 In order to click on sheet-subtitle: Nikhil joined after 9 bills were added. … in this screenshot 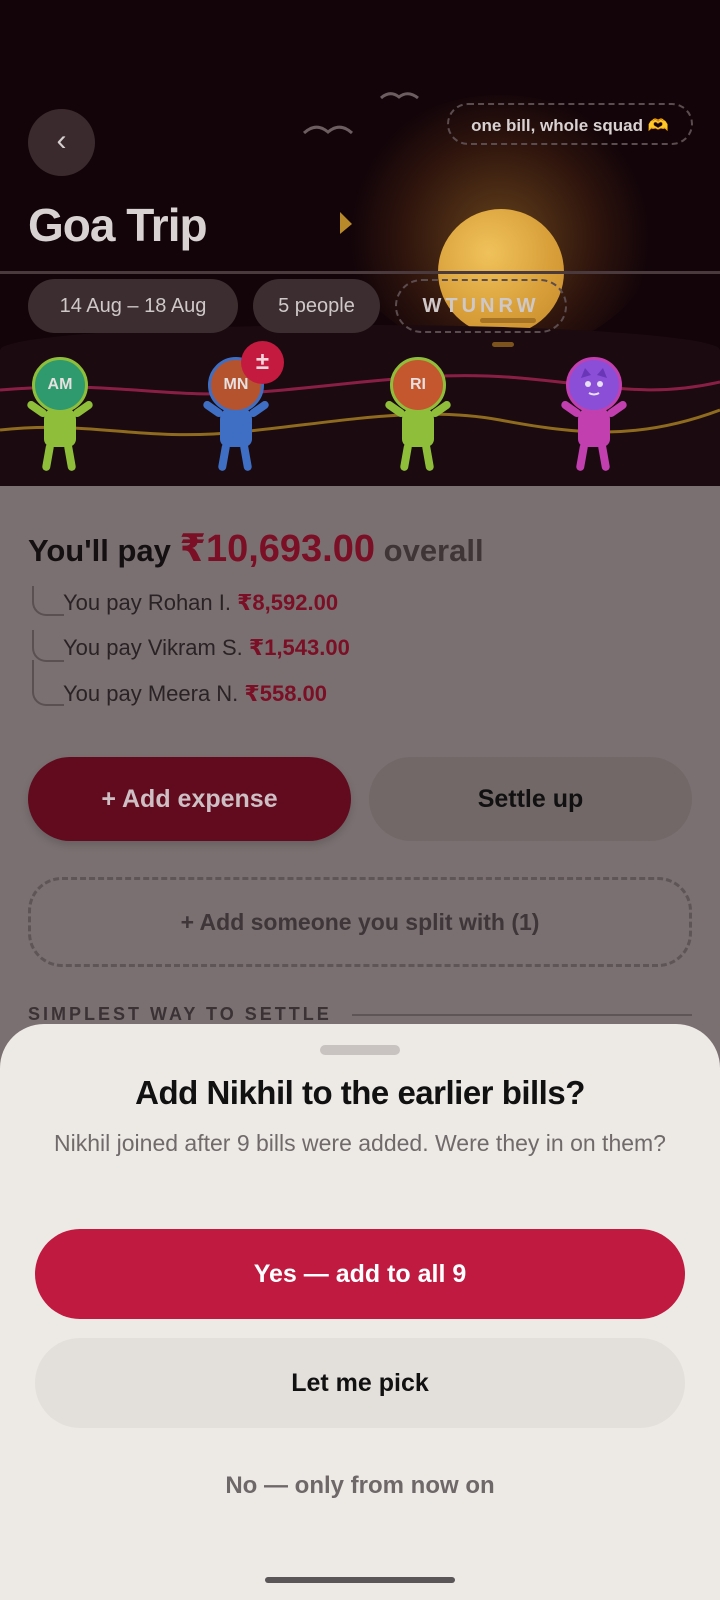, I will do `click(360, 1143)`.